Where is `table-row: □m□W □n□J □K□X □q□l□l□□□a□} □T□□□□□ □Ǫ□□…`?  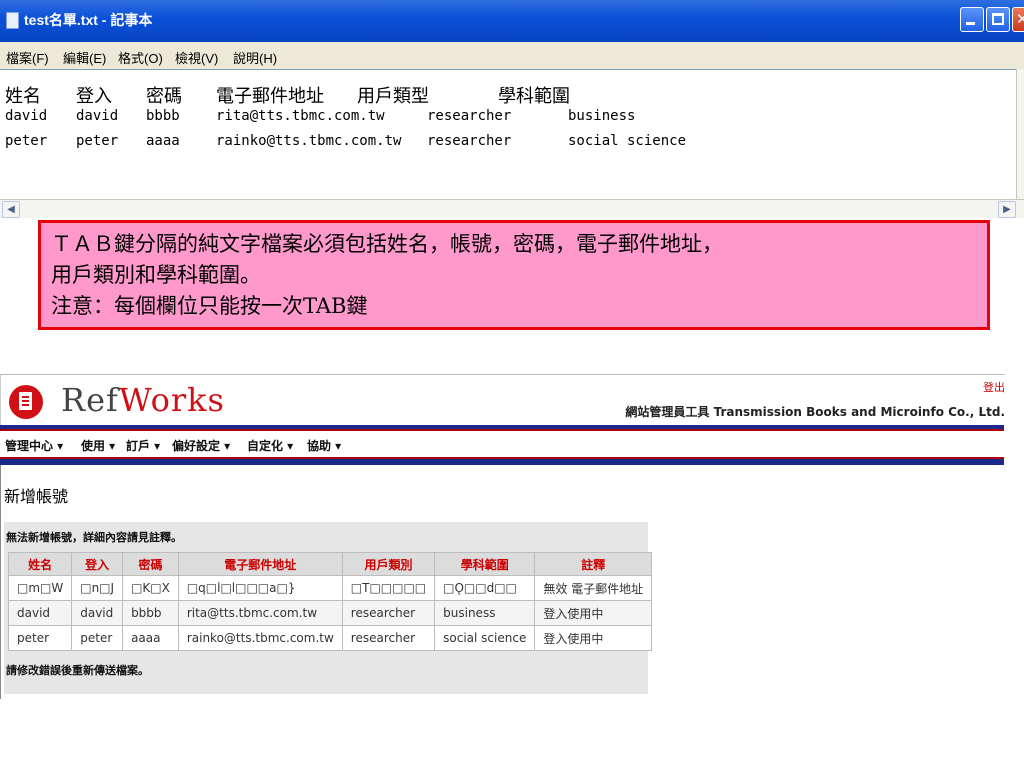
table-row: □m□W □n□J □K□X □q□l□l□□□a□} □T□□□□□ □Ǫ□□… is located at coordinates (330, 588).